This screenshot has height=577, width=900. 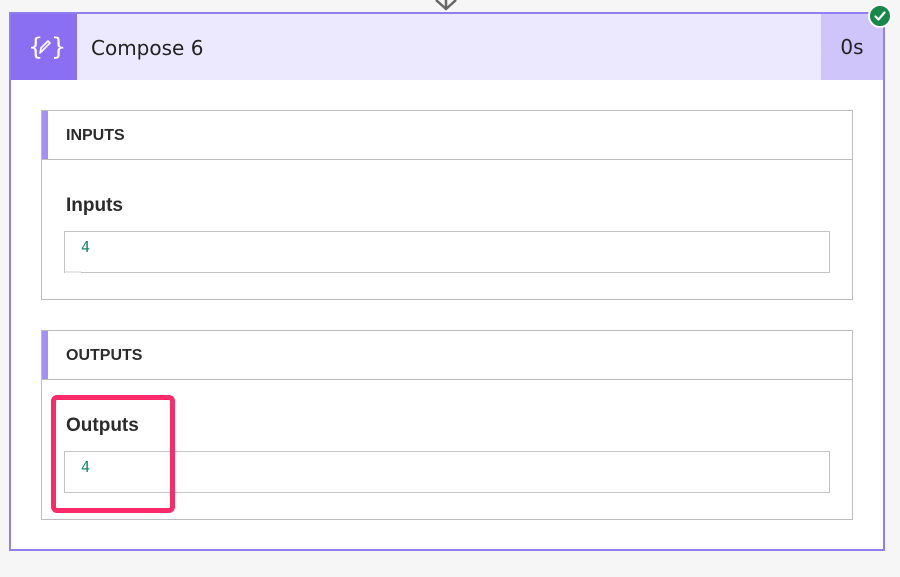 What do you see at coordinates (447, 472) in the screenshot?
I see `outputs-value-box: 4` at bounding box center [447, 472].